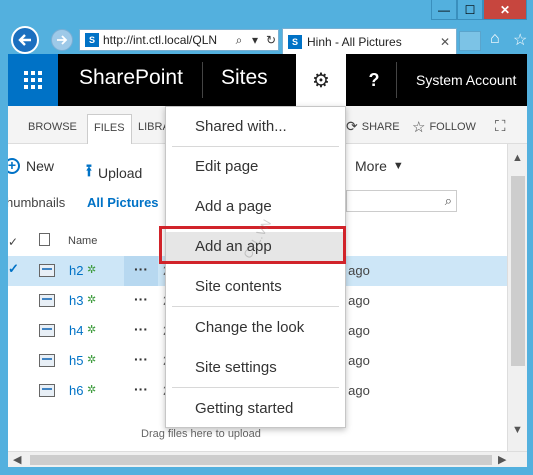 The height and width of the screenshot is (475, 533). I want to click on vertical-scrollbar: ▲ ▼, so click(517, 297).